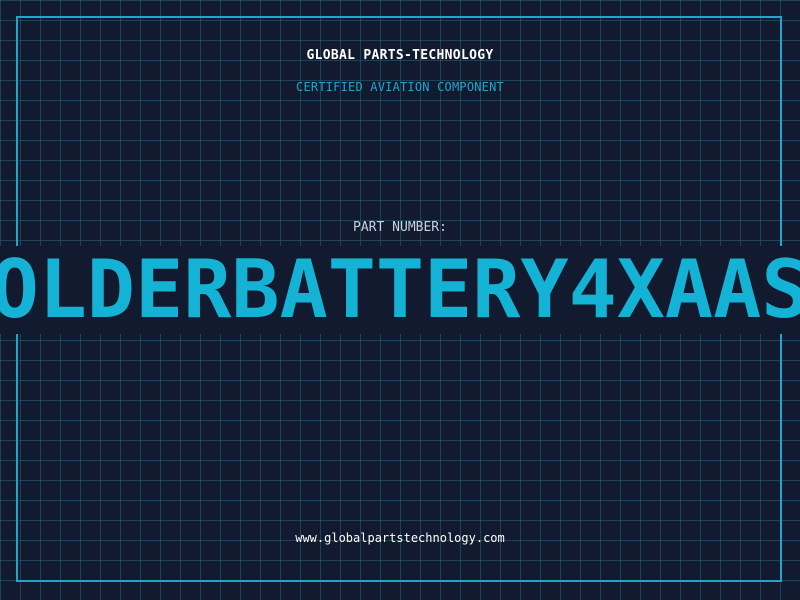 The width and height of the screenshot is (800, 600). Describe the element at coordinates (400, 227) in the screenshot. I see `part-number-label: PART NUMBER:` at that location.